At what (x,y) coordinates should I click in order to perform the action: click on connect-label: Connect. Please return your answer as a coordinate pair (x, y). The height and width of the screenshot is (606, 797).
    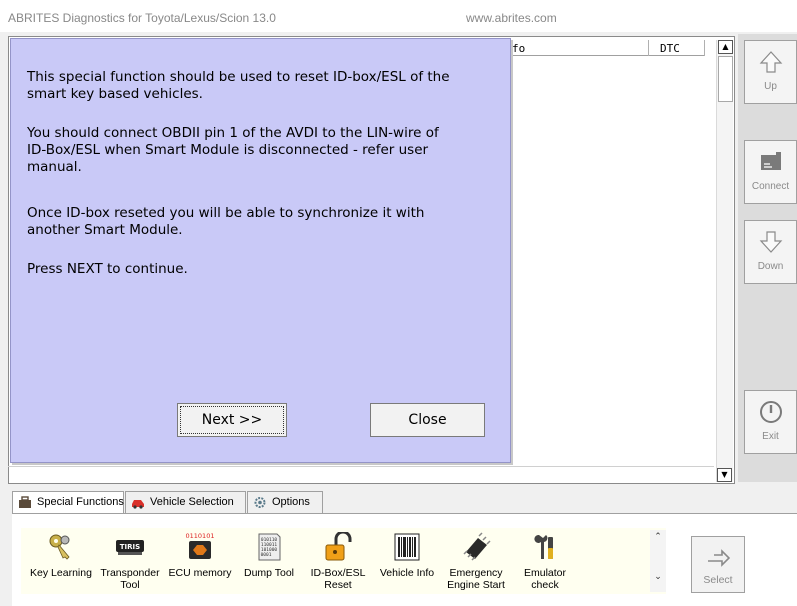
    Looking at the image, I should click on (770, 186).